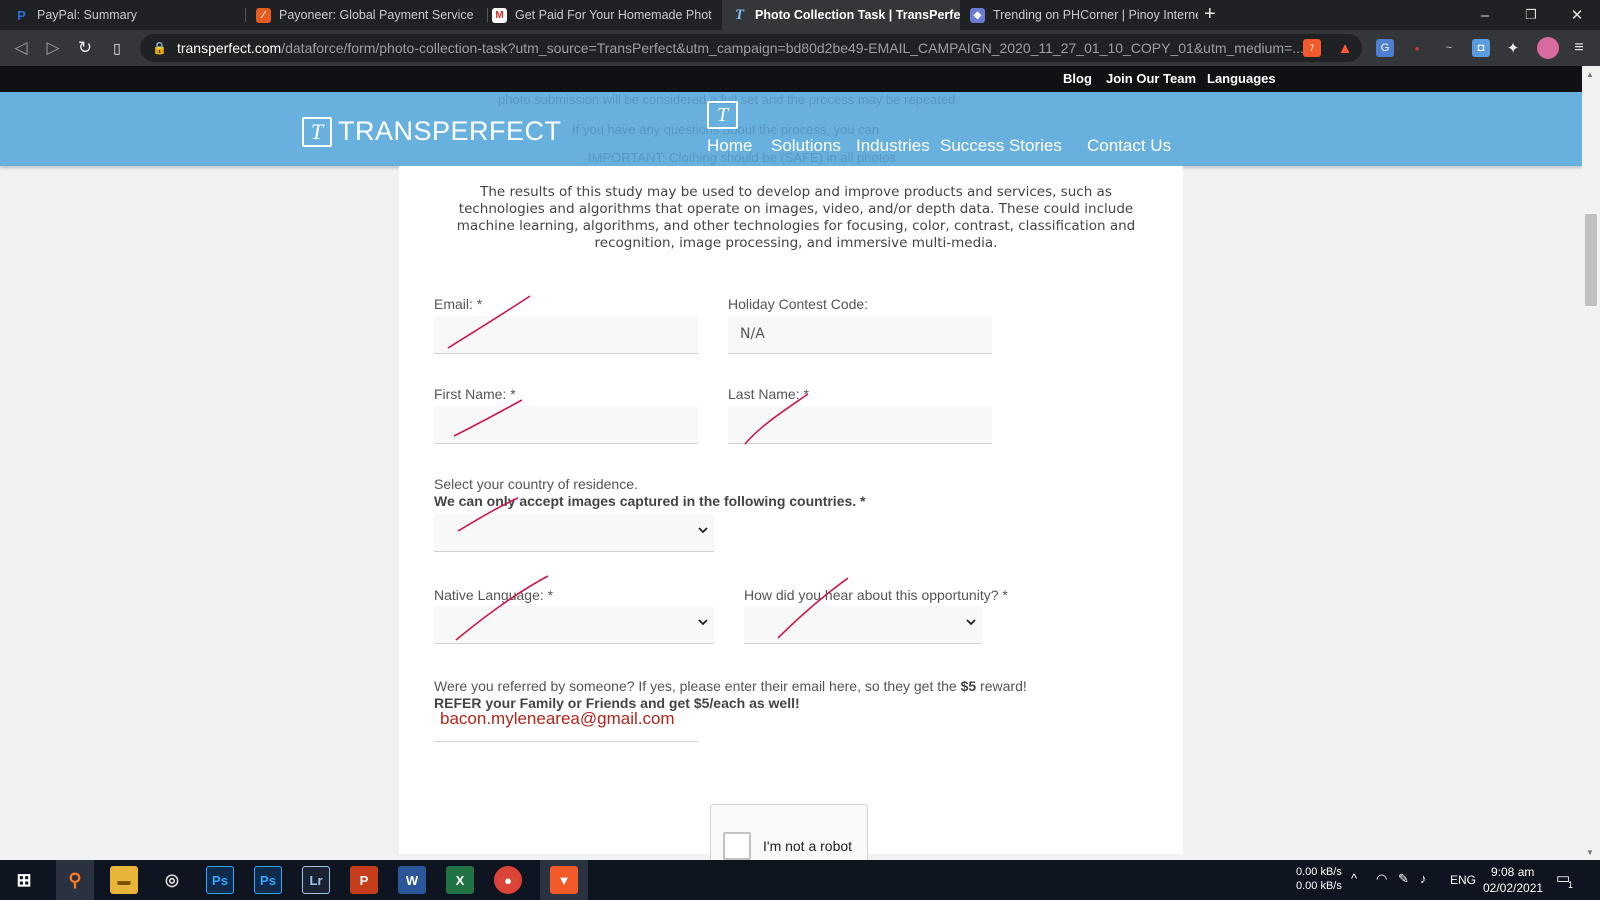 The width and height of the screenshot is (1600, 900). Describe the element at coordinates (124, 880) in the screenshot. I see `file-explorer-icon: ▬` at that location.